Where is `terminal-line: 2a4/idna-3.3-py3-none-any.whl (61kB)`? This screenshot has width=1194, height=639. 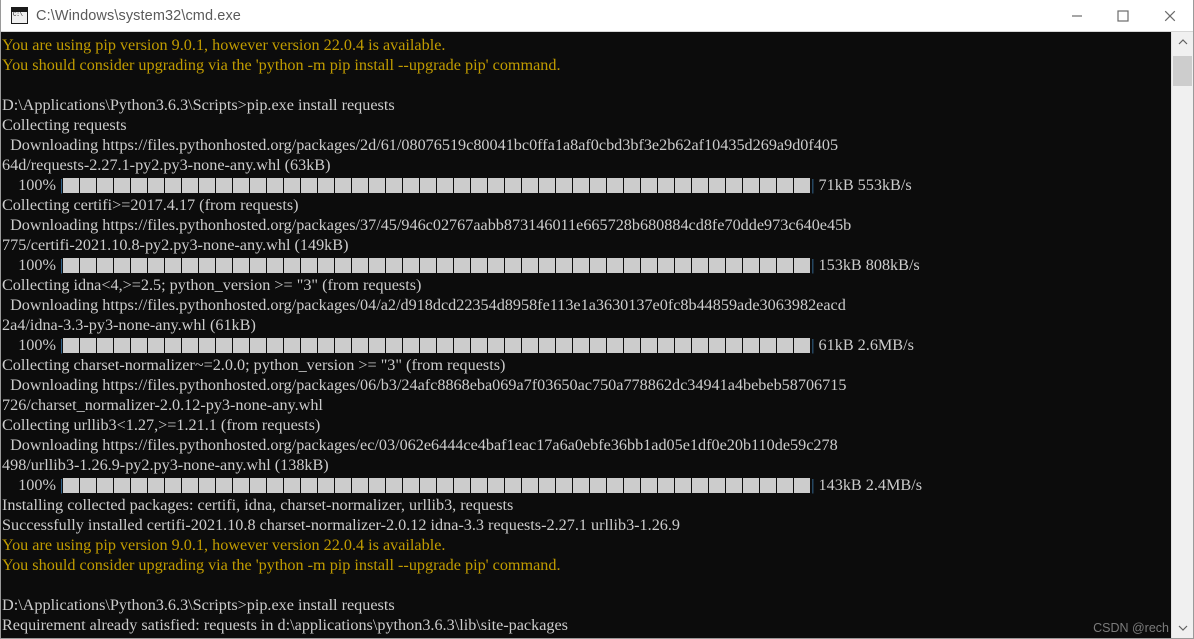 terminal-line: 2a4/idna-3.3-py3-none-any.whl (61kB) is located at coordinates (129, 325).